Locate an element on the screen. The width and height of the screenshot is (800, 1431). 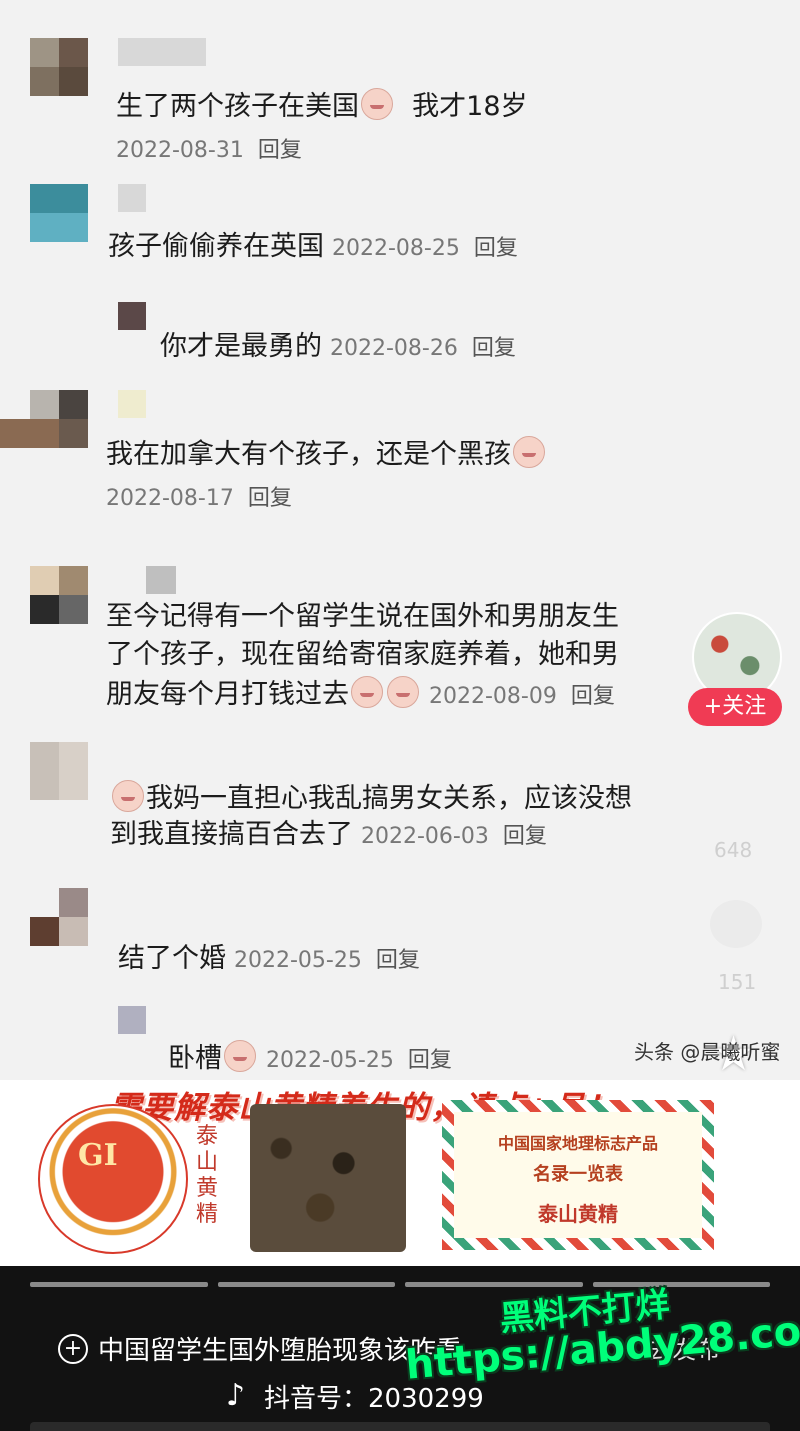
tea-product-image is located at coordinates (328, 1178).